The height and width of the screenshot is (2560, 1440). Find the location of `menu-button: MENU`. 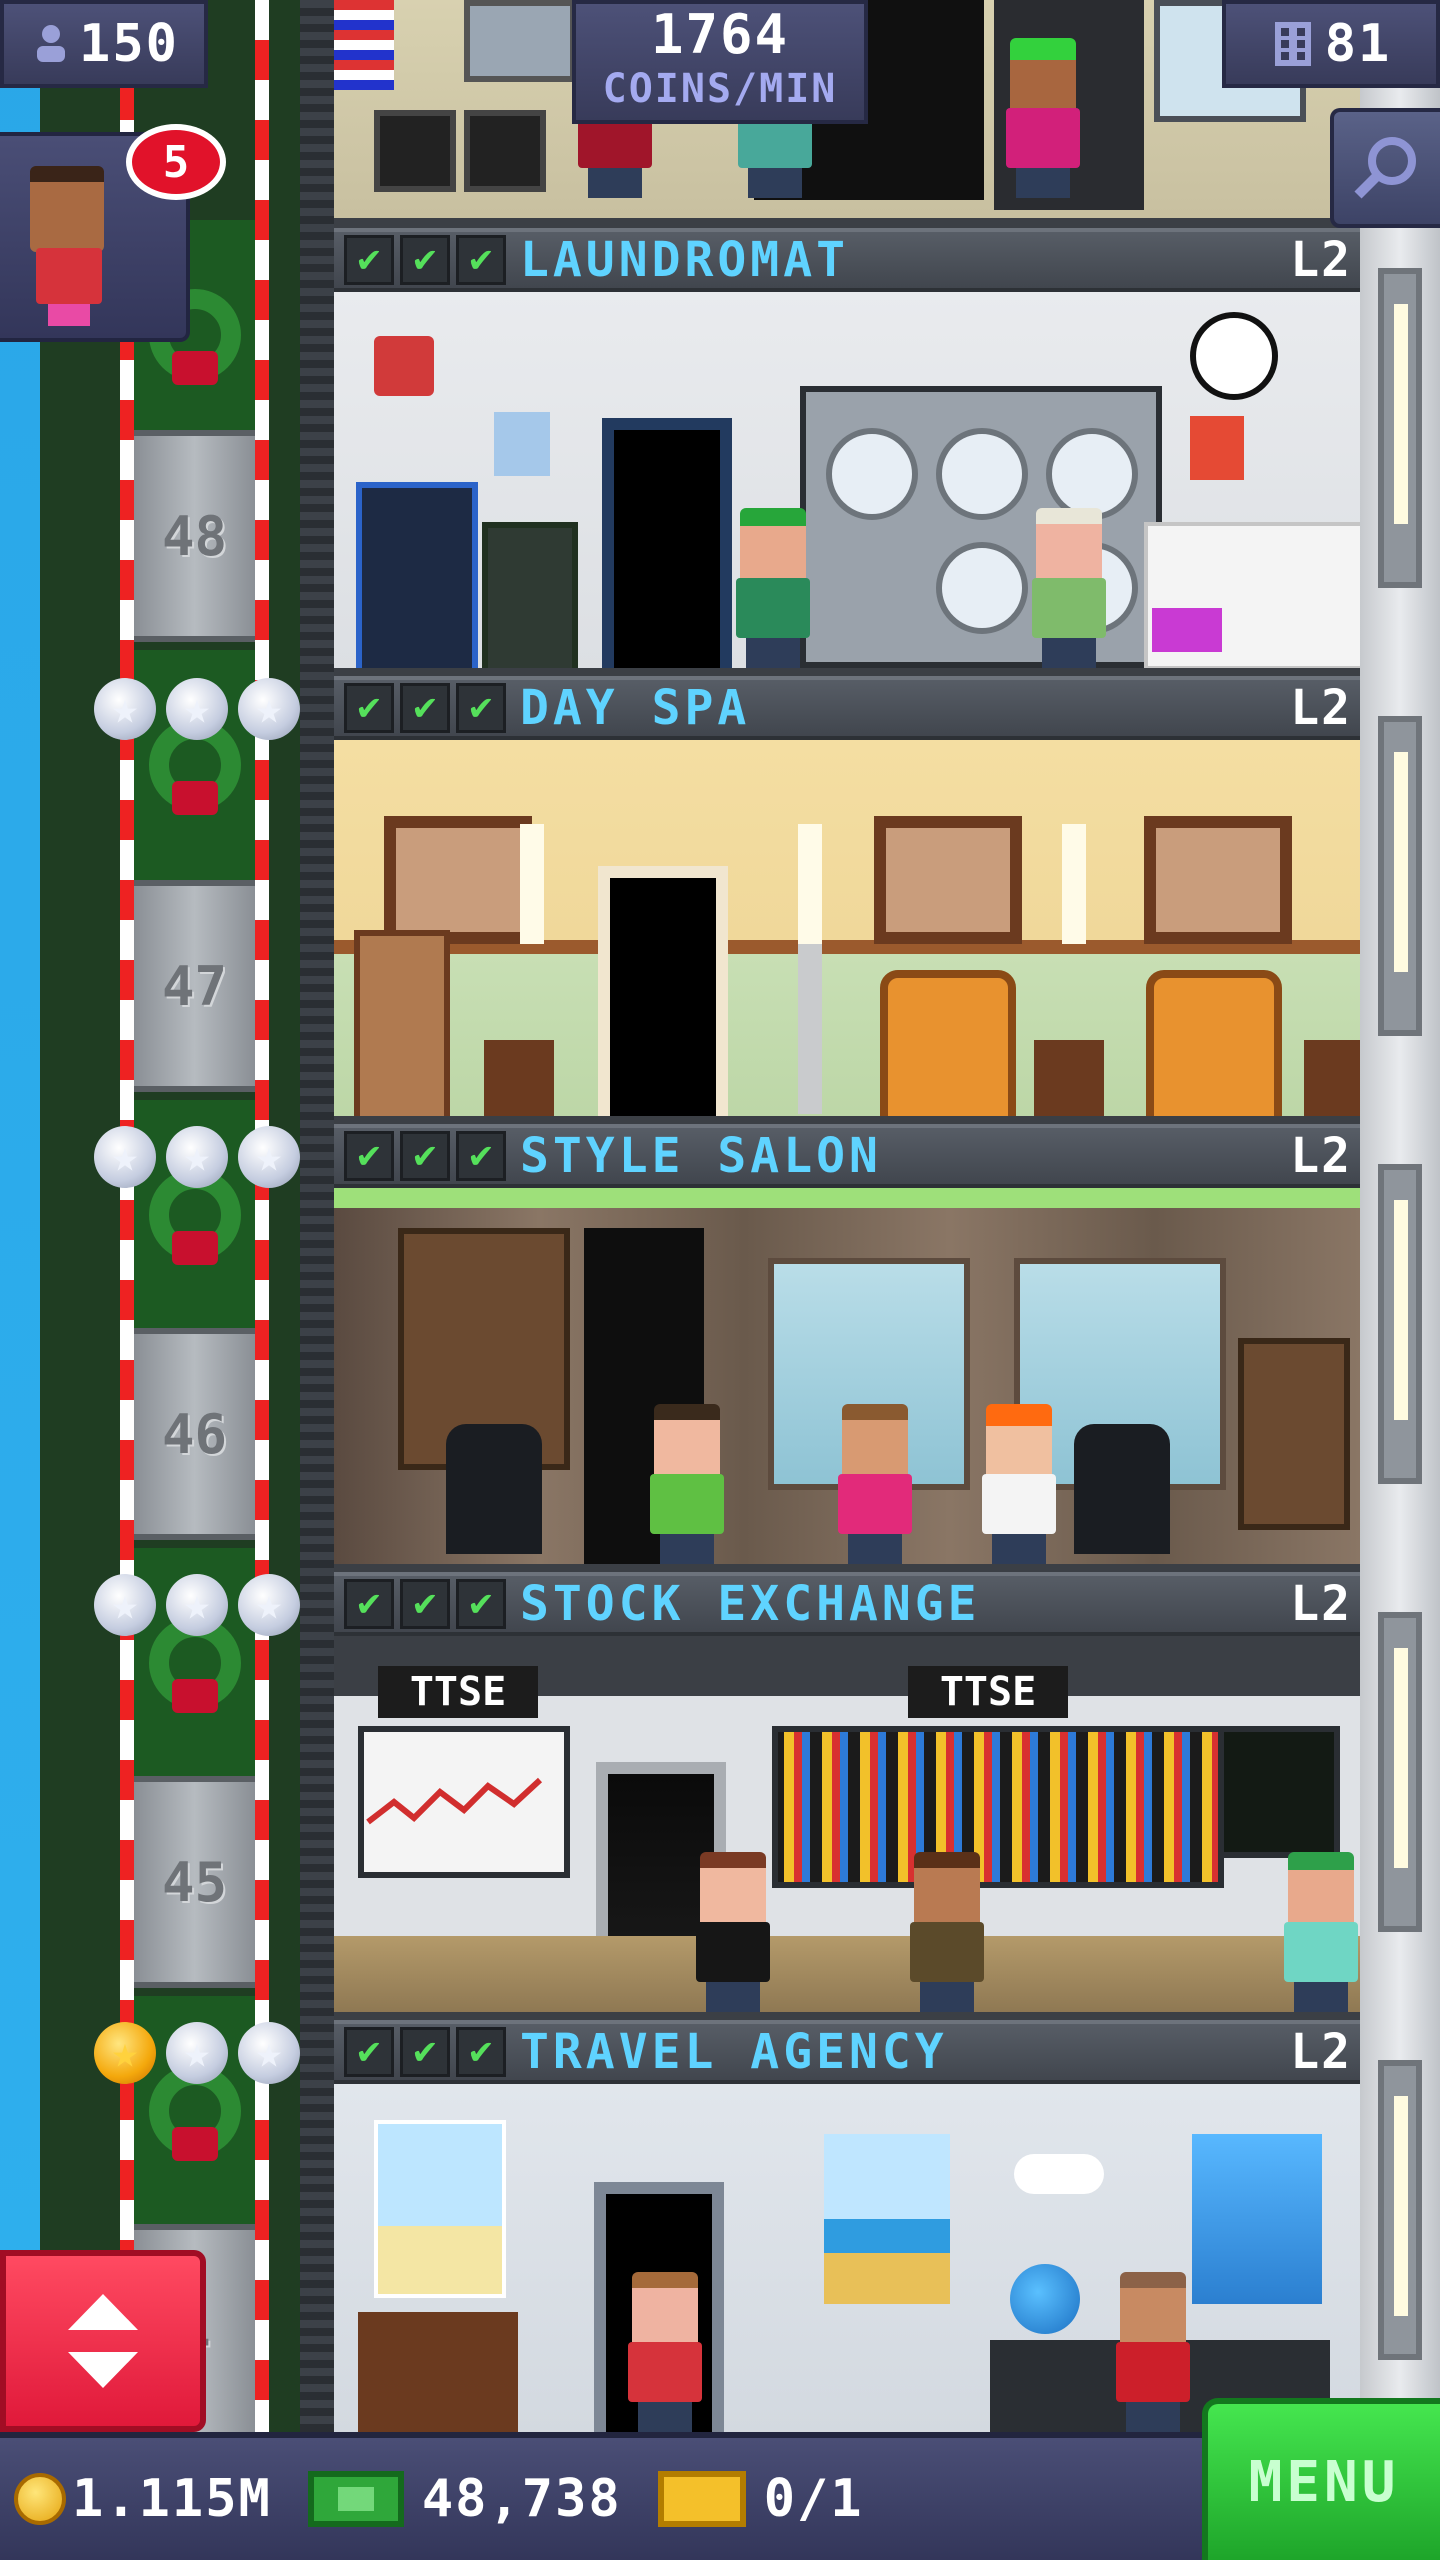

menu-button: MENU is located at coordinates (1321, 2479).